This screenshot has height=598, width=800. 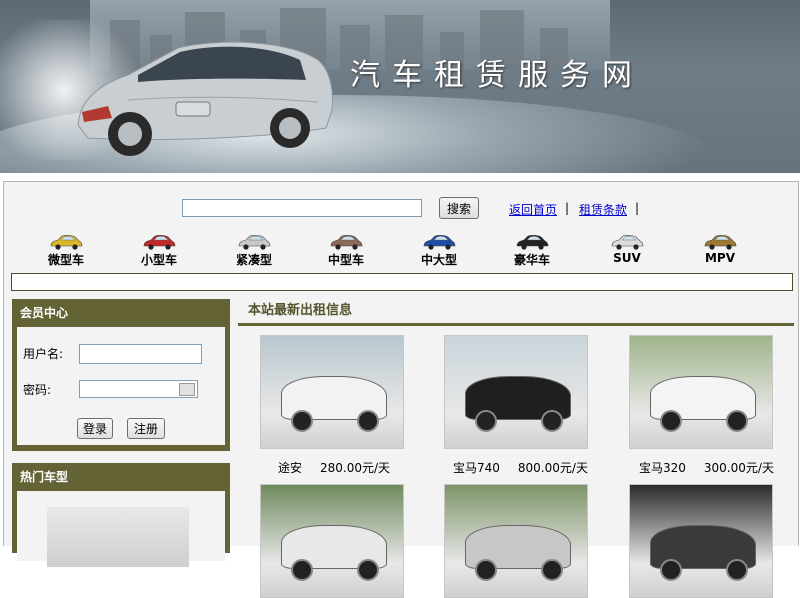 I want to click on car-listing-caption: 宝马320 300.00元/天, so click(x=706, y=467).